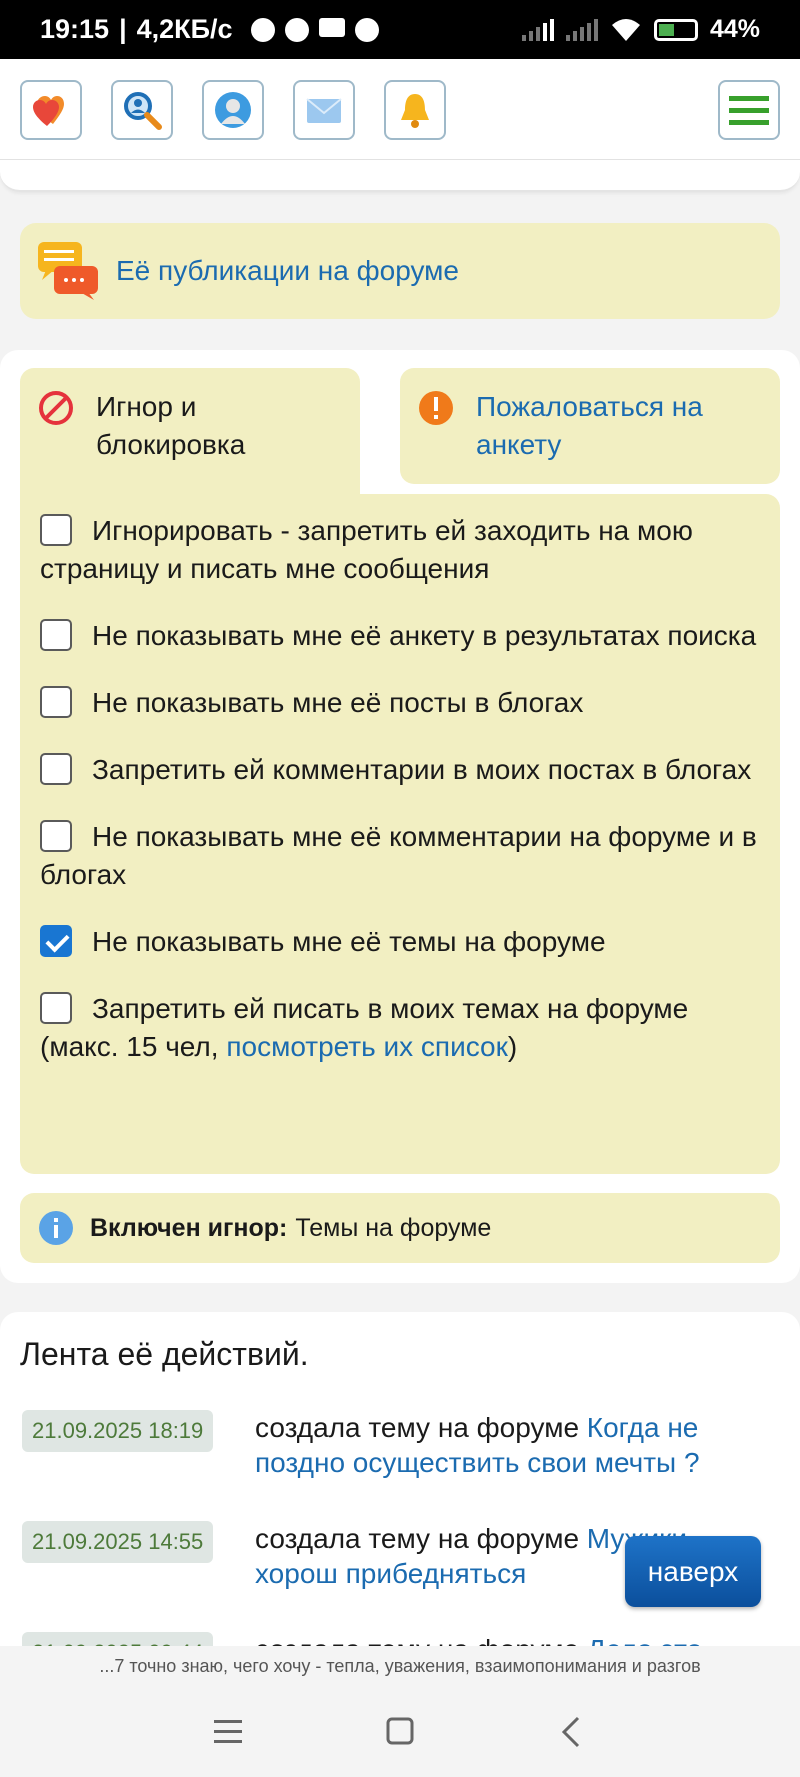 The width and height of the screenshot is (800, 1777). I want to click on block-icon, so click(56, 408).